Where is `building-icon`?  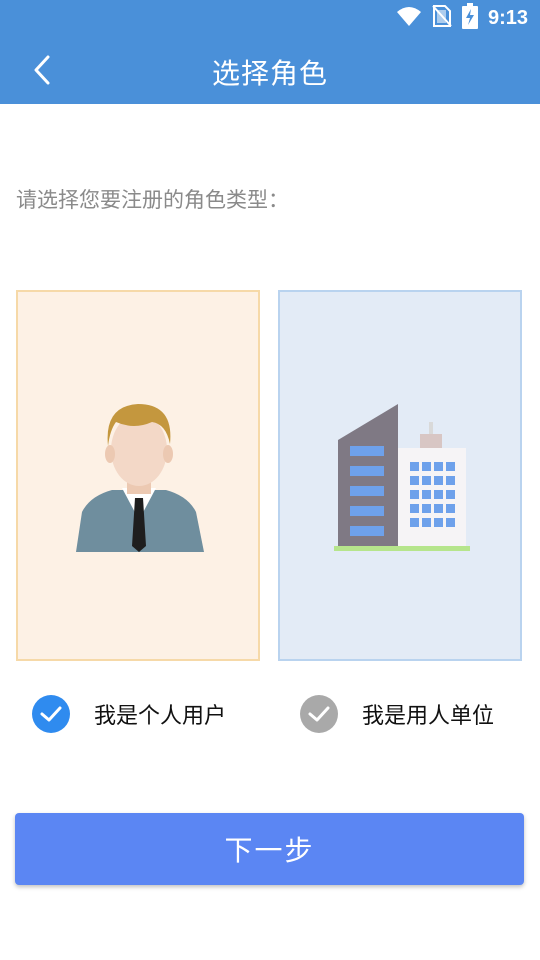
building-icon is located at coordinates (402, 477).